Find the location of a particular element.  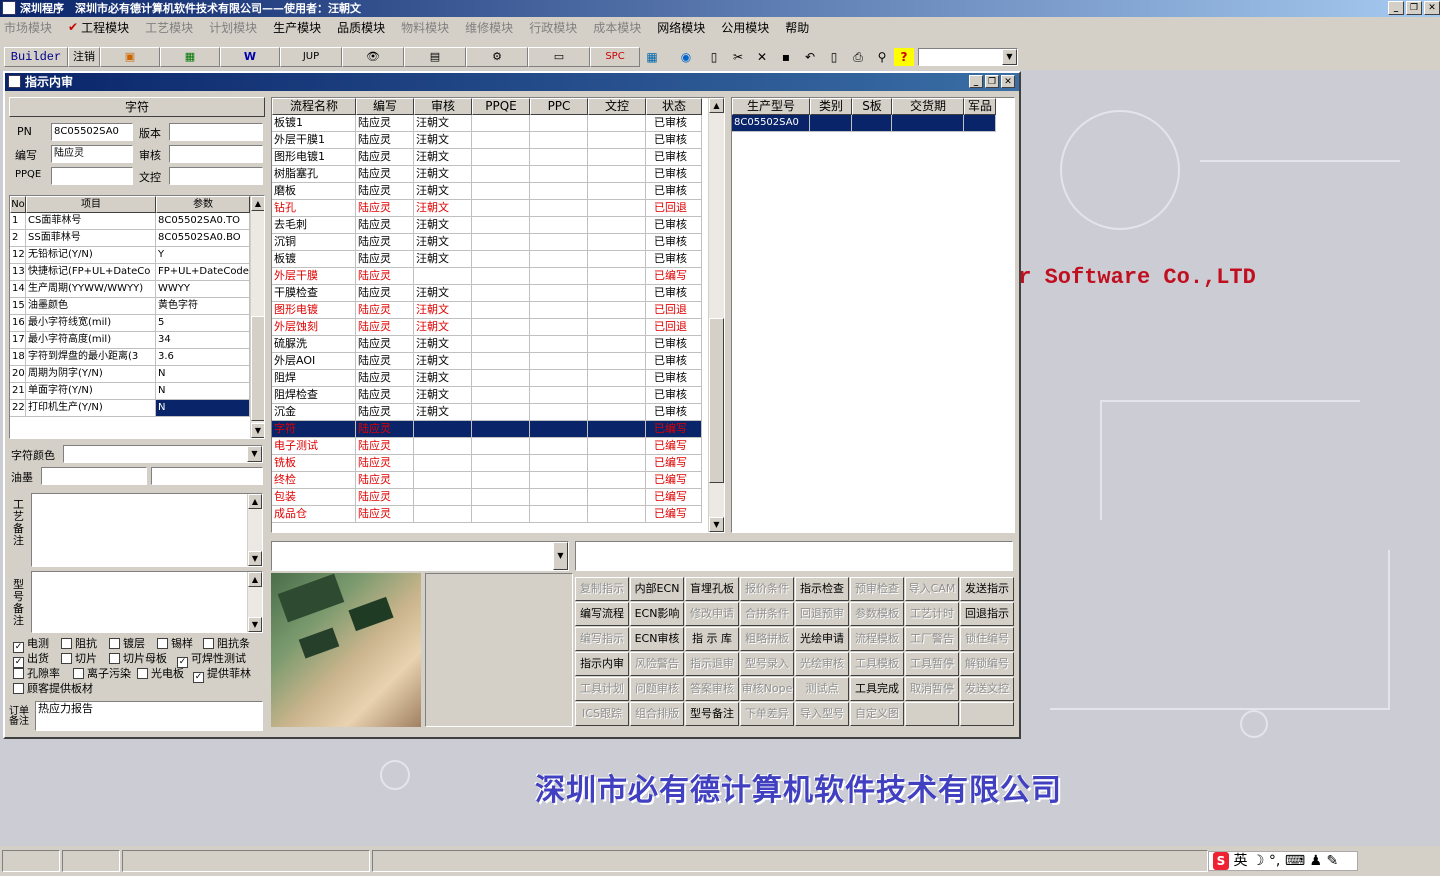

flow-col-header: 编写 is located at coordinates (385, 106).